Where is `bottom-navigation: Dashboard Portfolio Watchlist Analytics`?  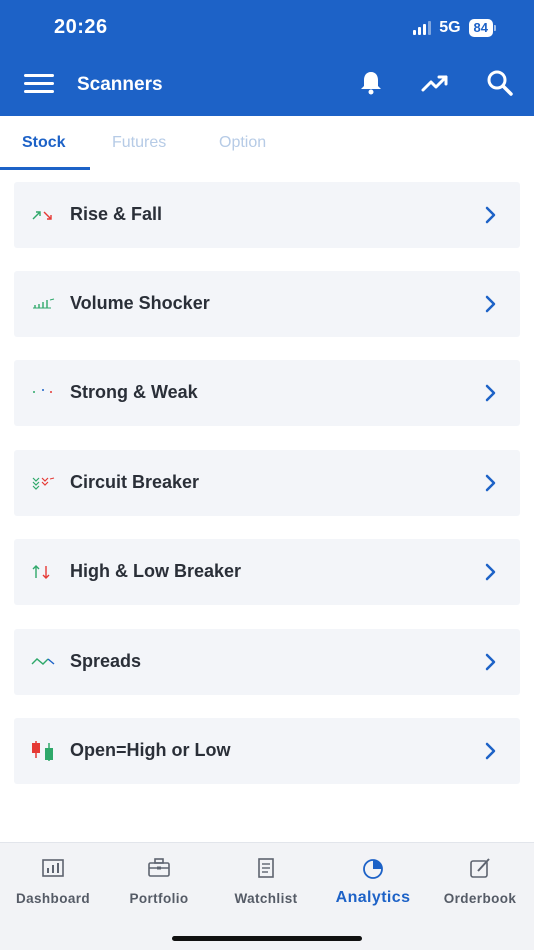 bottom-navigation: Dashboard Portfolio Watchlist Analytics is located at coordinates (267, 896).